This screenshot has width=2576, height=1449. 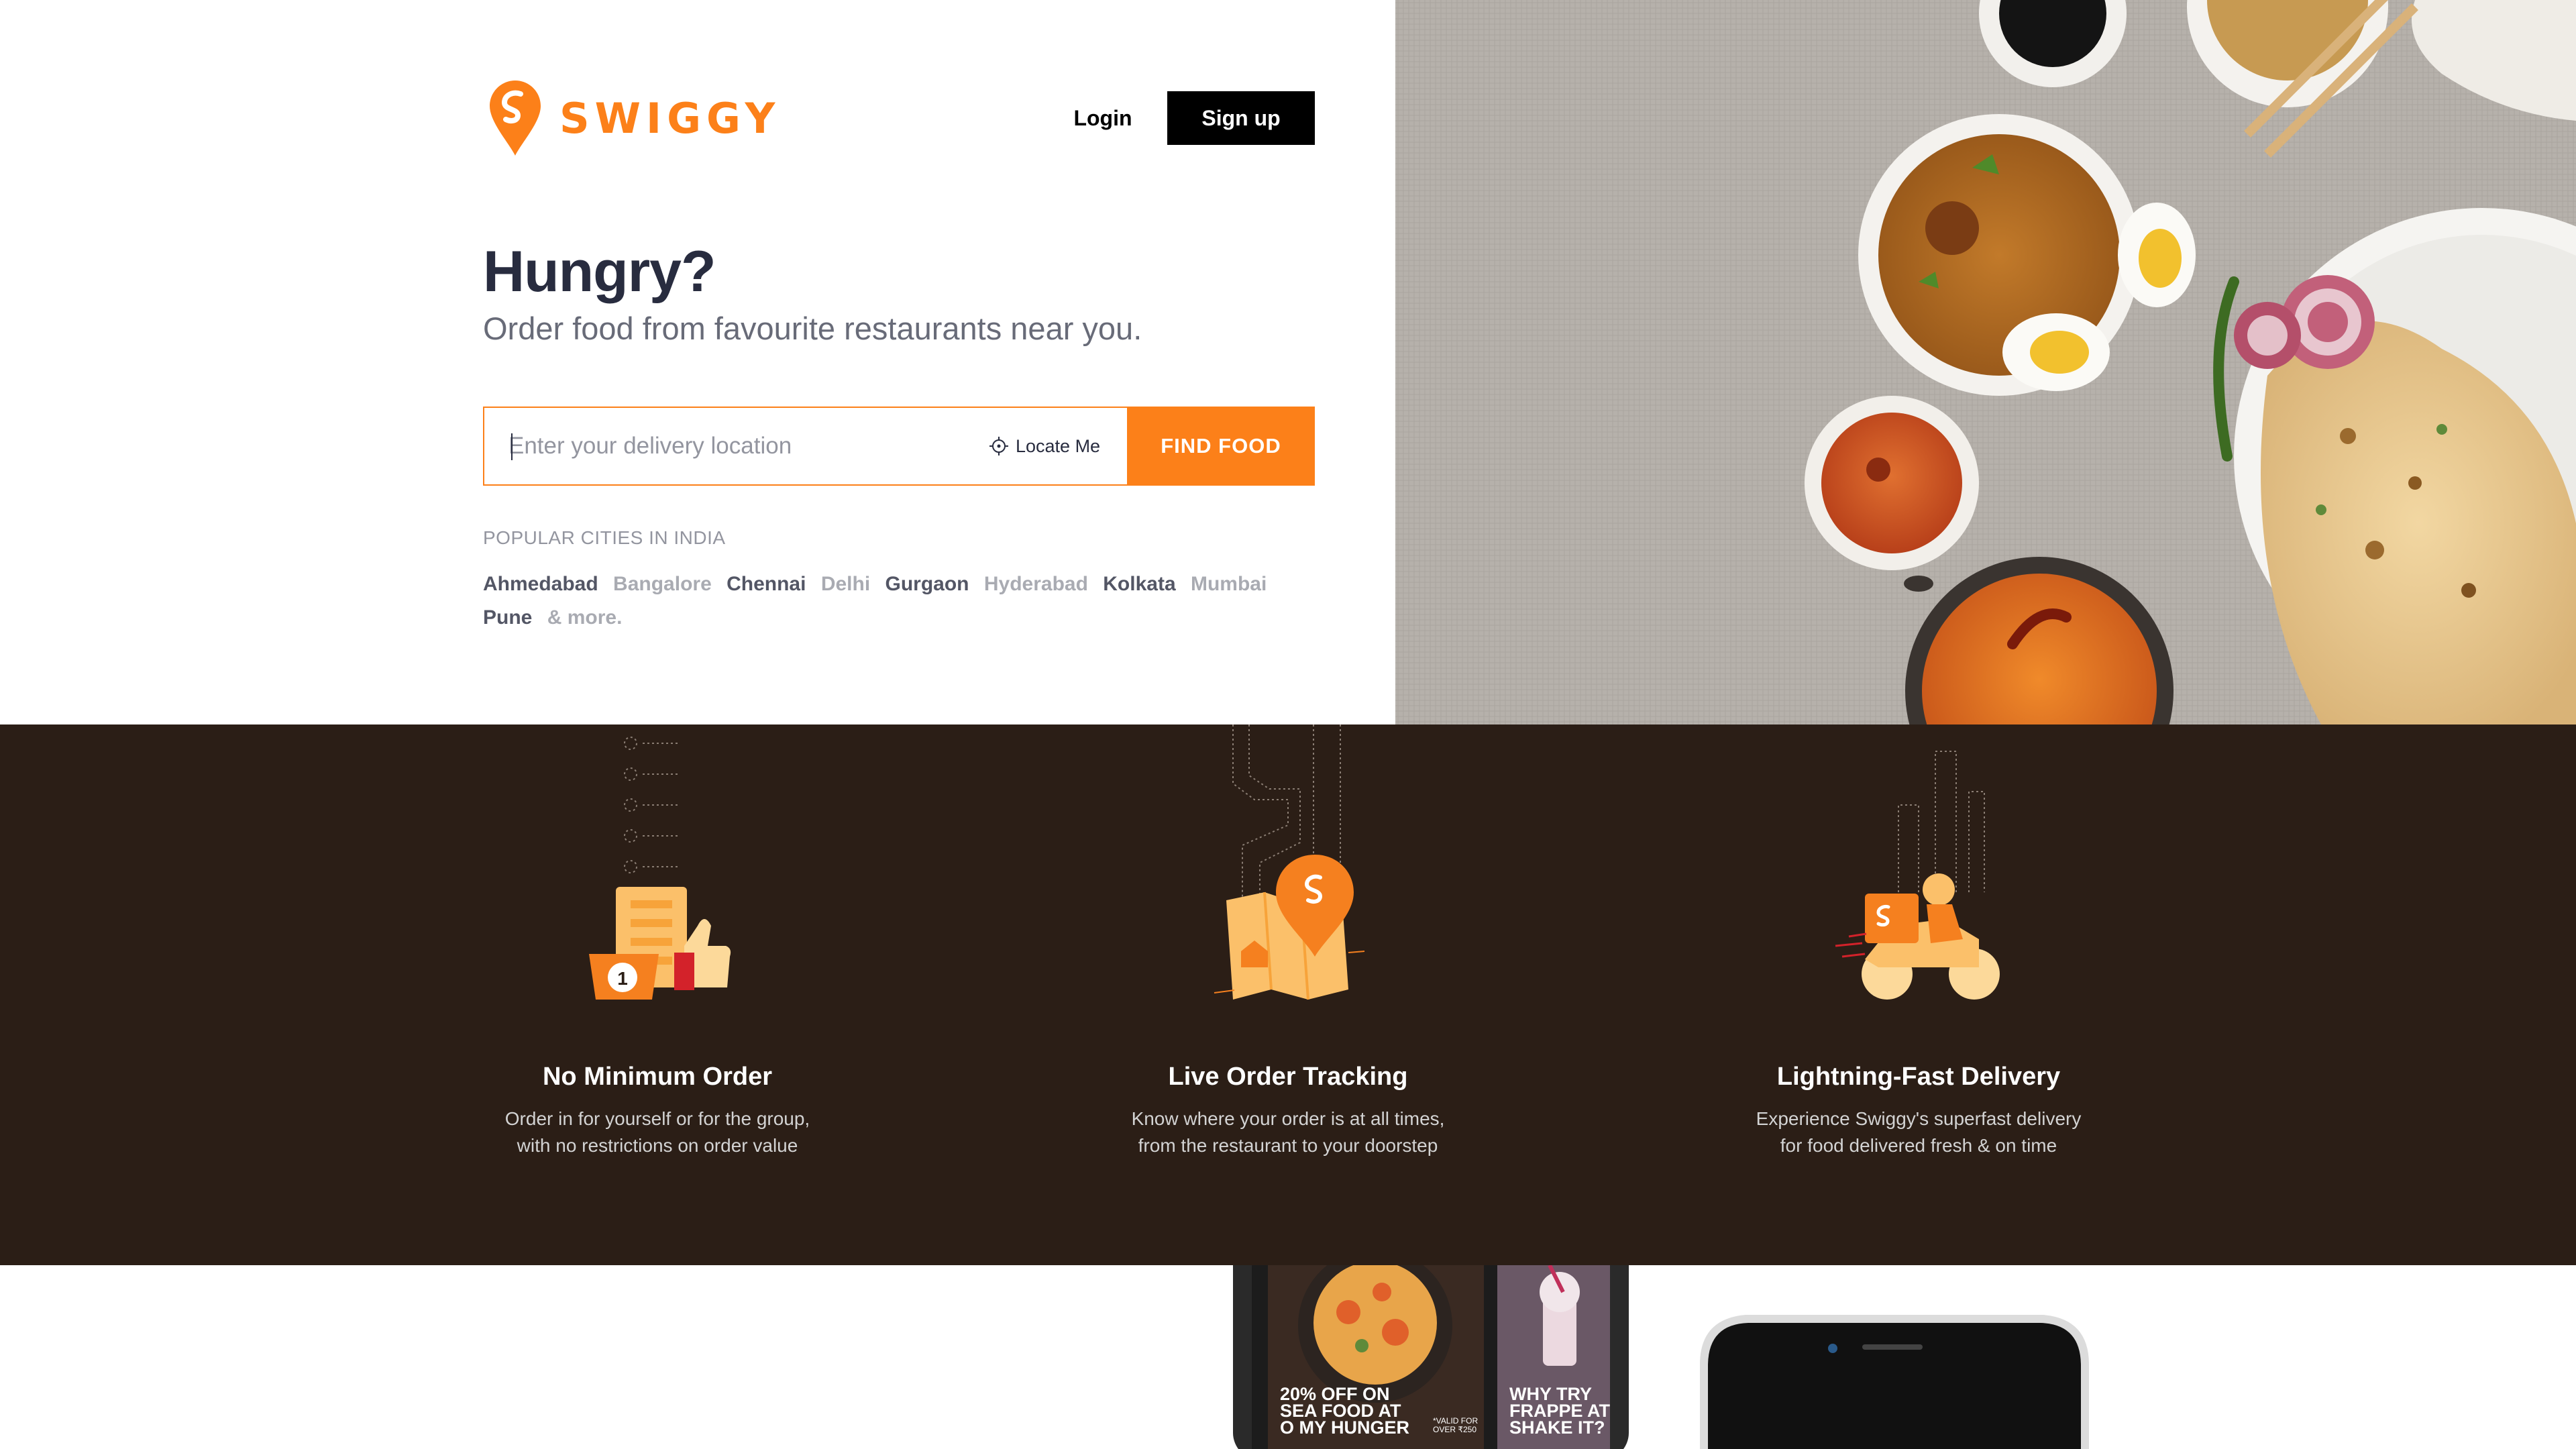 What do you see at coordinates (1289, 862) in the screenshot?
I see `map-pin-tracking-icon` at bounding box center [1289, 862].